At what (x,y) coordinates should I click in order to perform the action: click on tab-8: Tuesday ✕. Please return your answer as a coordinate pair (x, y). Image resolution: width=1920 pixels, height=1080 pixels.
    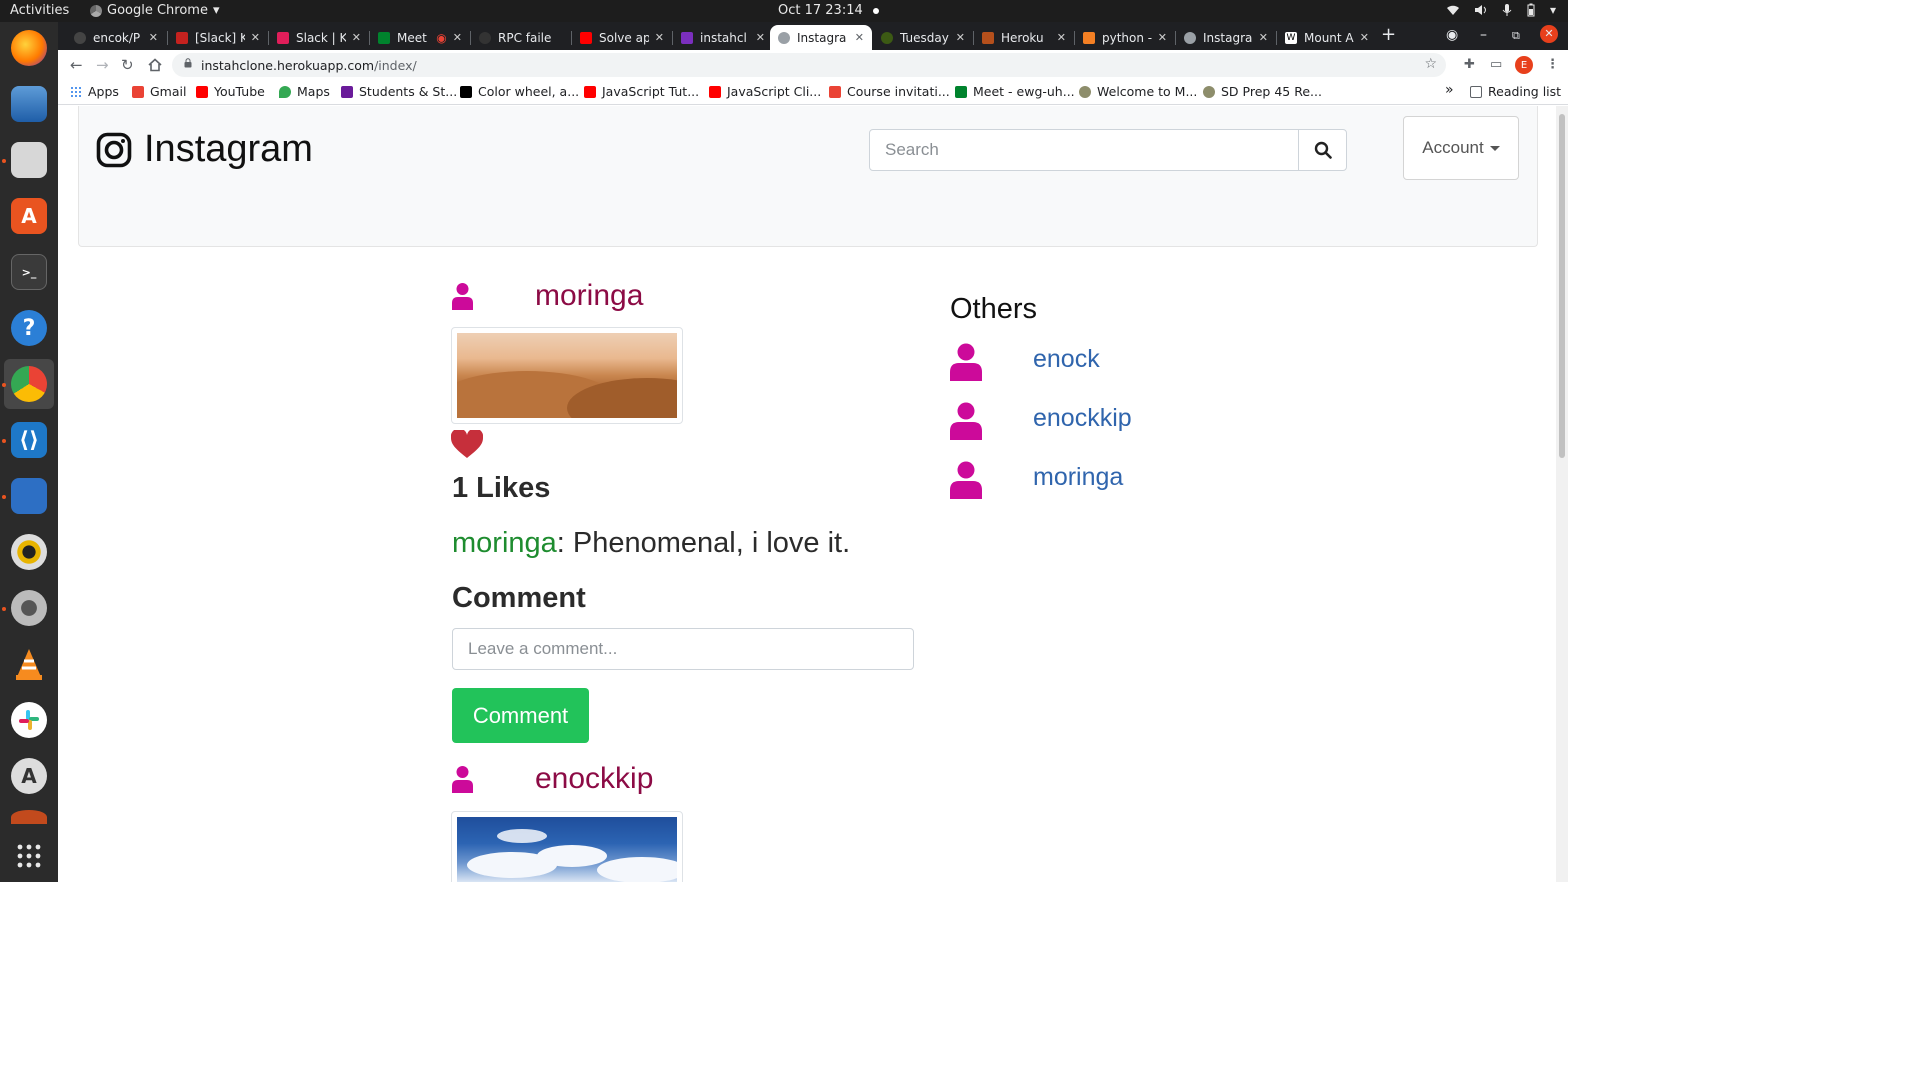
    Looking at the image, I should click on (923, 37).